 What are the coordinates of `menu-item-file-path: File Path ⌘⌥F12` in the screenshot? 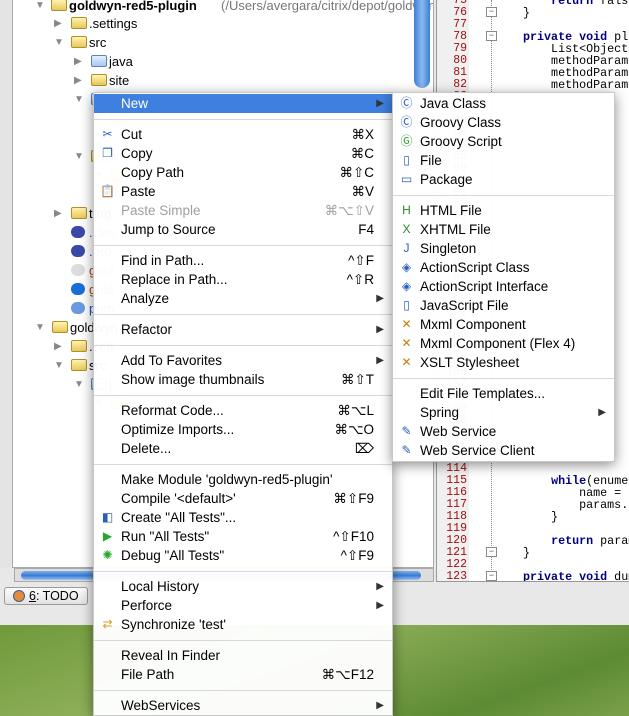 It's located at (243, 674).